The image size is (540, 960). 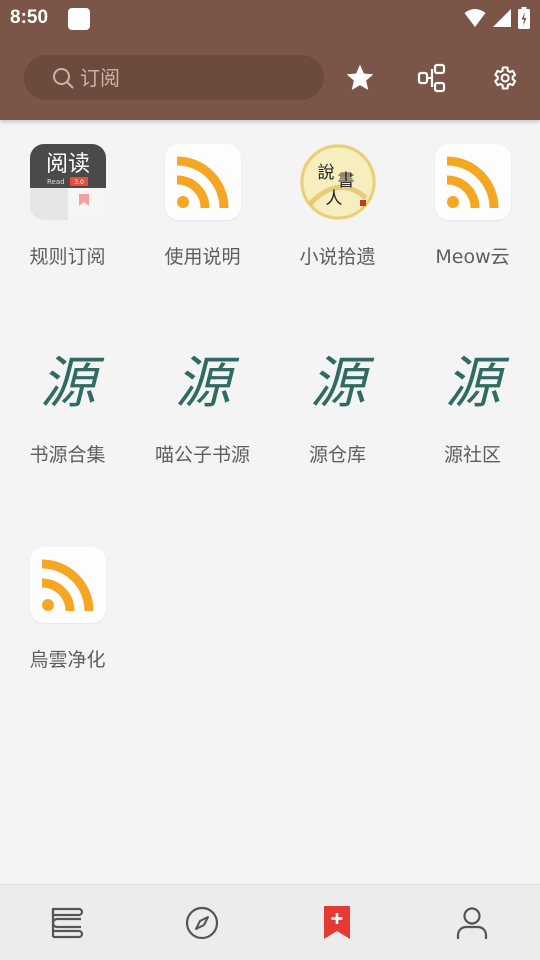 What do you see at coordinates (472, 455) in the screenshot?
I see `source-label: 源社区` at bounding box center [472, 455].